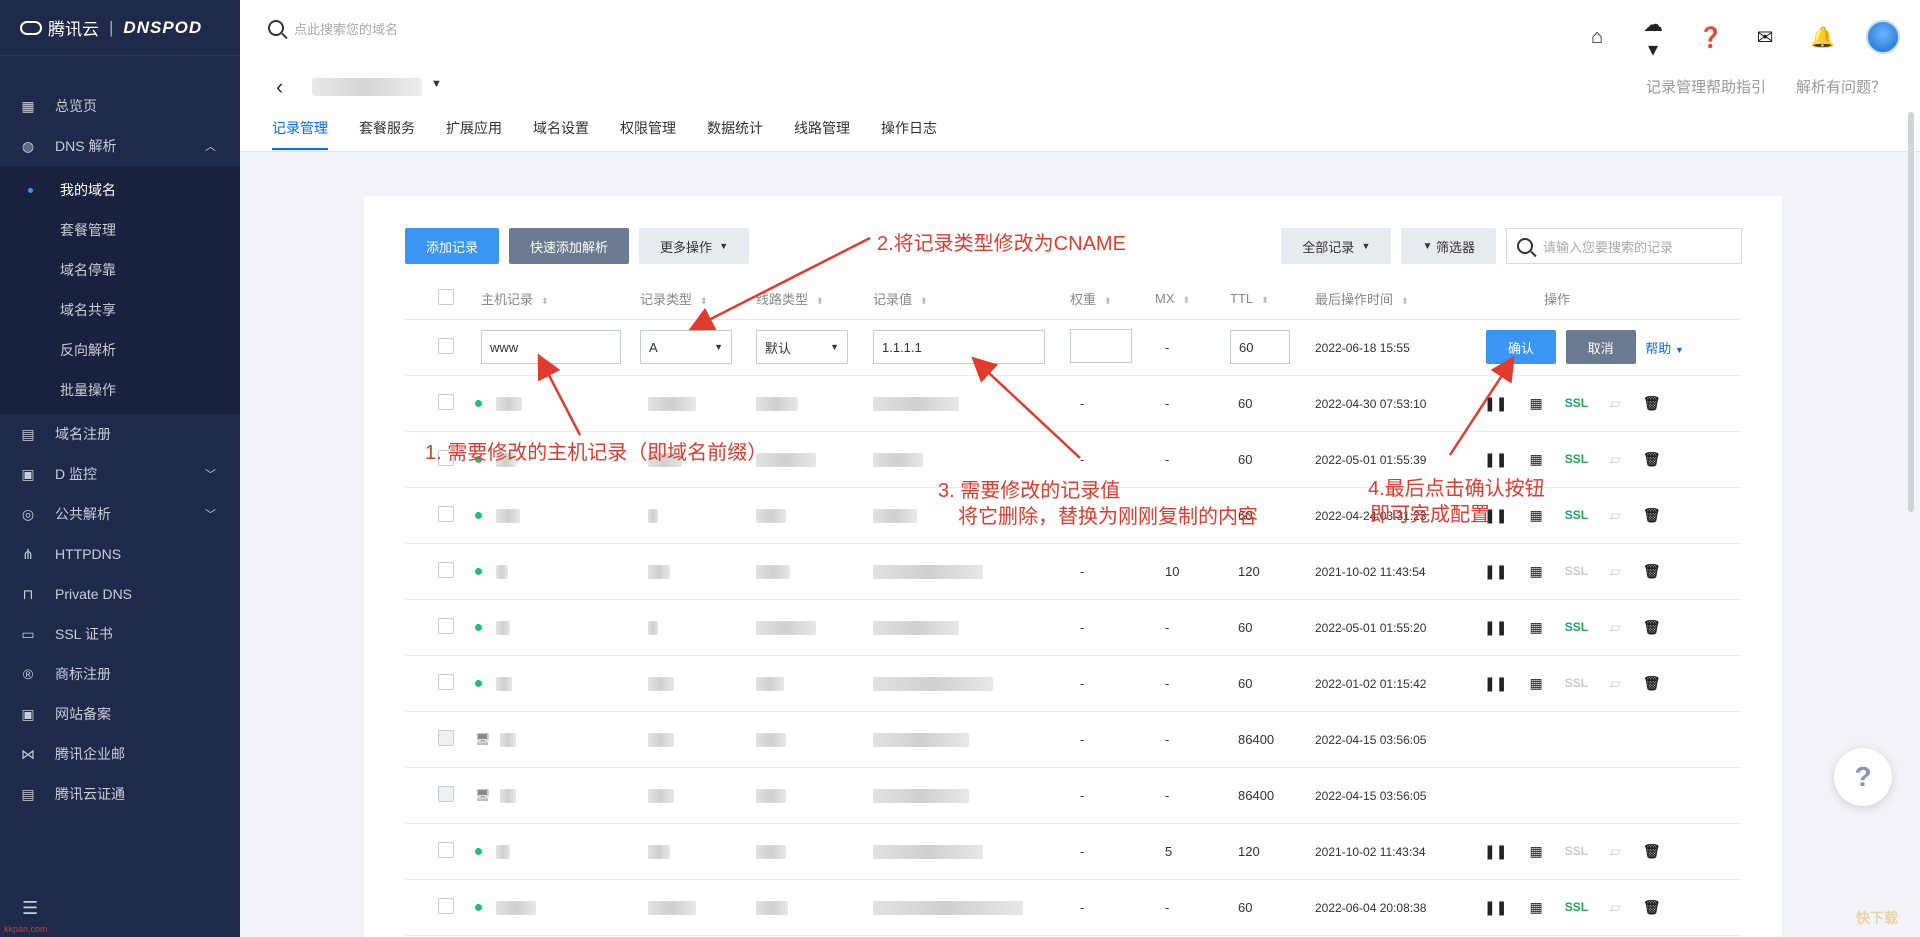  Describe the element at coordinates (367, 87) in the screenshot. I see `domain-selector-blurred` at that location.